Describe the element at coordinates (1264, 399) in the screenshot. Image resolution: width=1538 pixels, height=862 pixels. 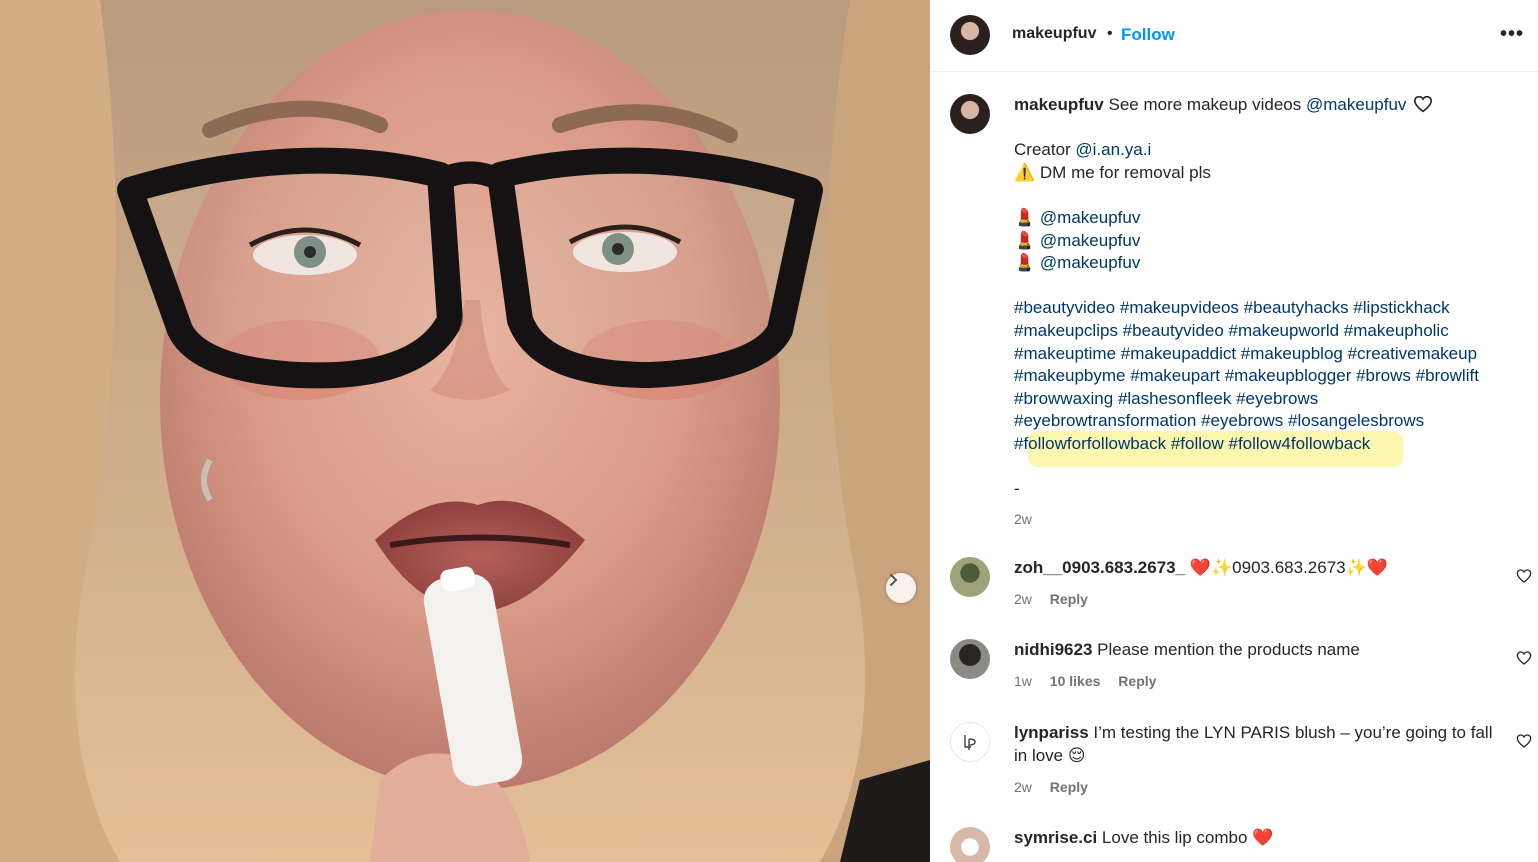
I see `hashtag-line: #browwaxing #lashesonfleek #eyebrows` at that location.